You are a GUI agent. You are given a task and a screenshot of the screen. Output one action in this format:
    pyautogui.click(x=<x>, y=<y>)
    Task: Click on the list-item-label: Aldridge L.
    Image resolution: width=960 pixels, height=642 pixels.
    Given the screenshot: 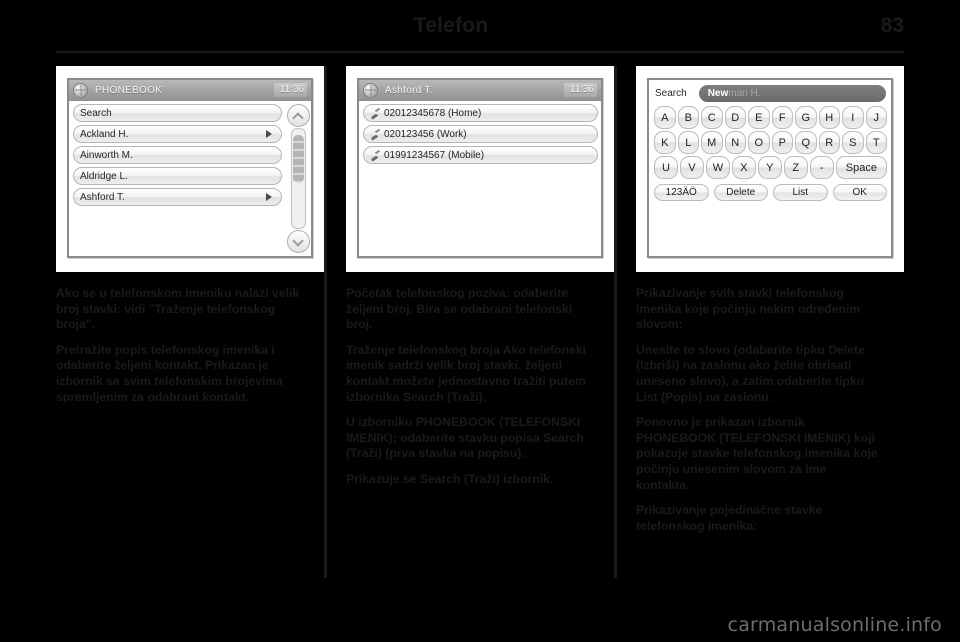 What is the action you would take?
    pyautogui.click(x=104, y=176)
    